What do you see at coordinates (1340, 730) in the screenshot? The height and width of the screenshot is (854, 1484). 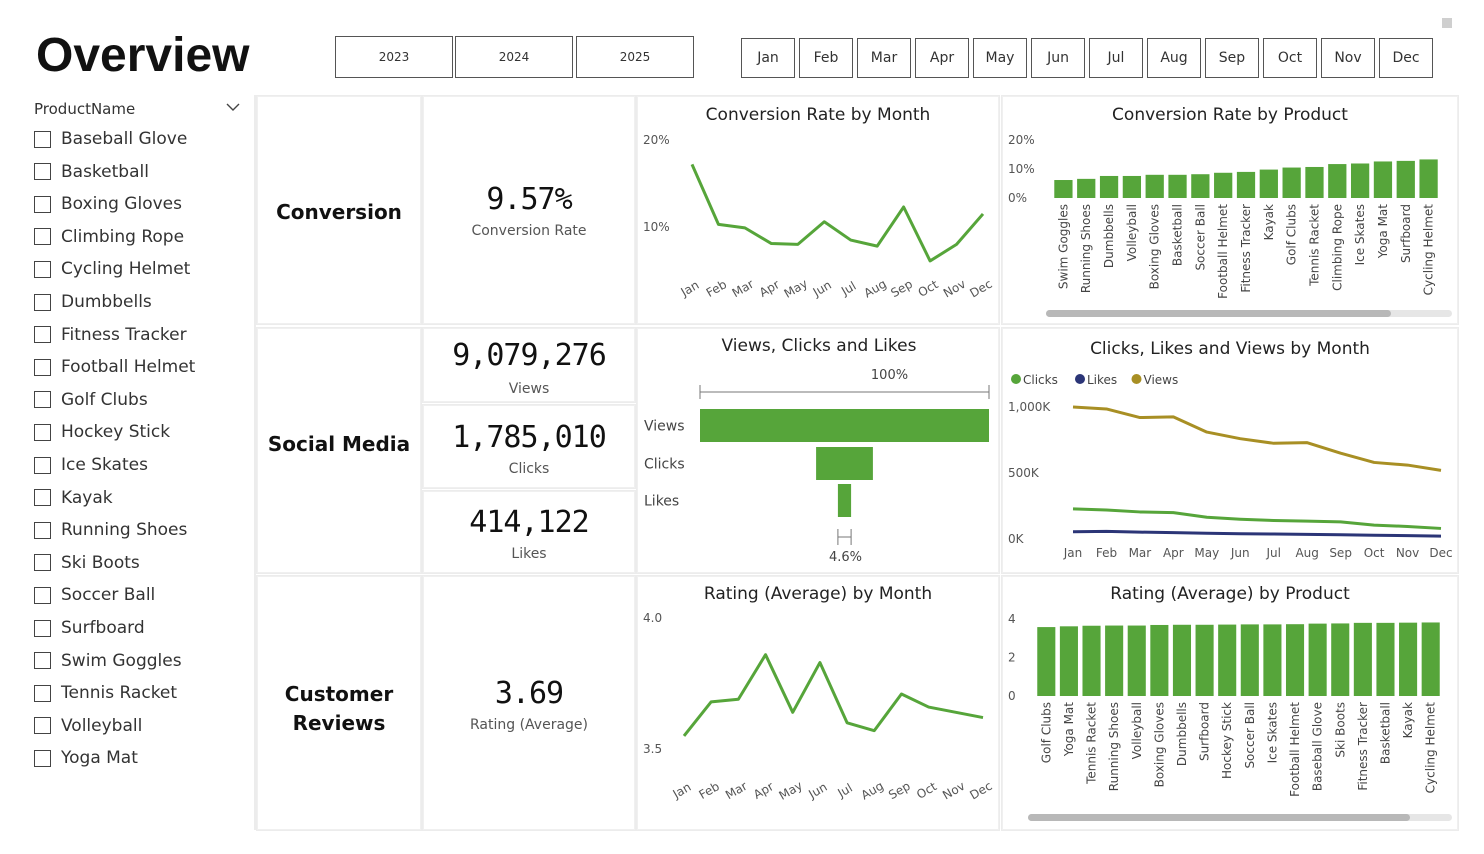 I see `x-tick-label: Ski Boots` at bounding box center [1340, 730].